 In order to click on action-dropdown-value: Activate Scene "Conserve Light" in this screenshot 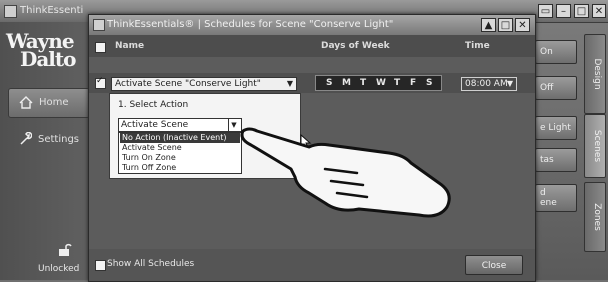, I will do `click(188, 84)`.